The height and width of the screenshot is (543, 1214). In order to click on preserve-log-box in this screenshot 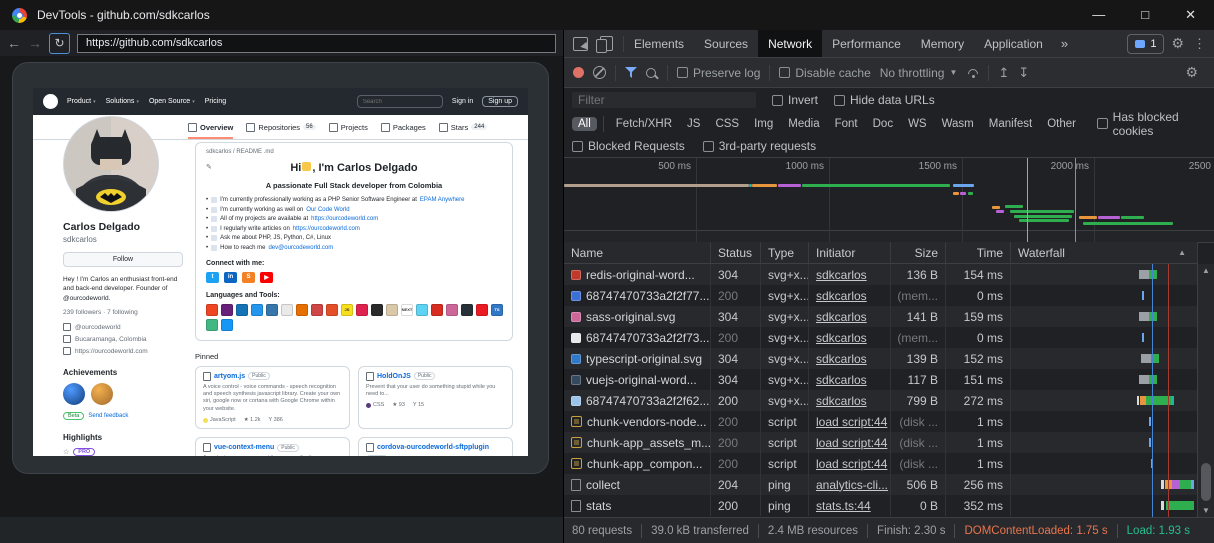, I will do `click(682, 72)`.